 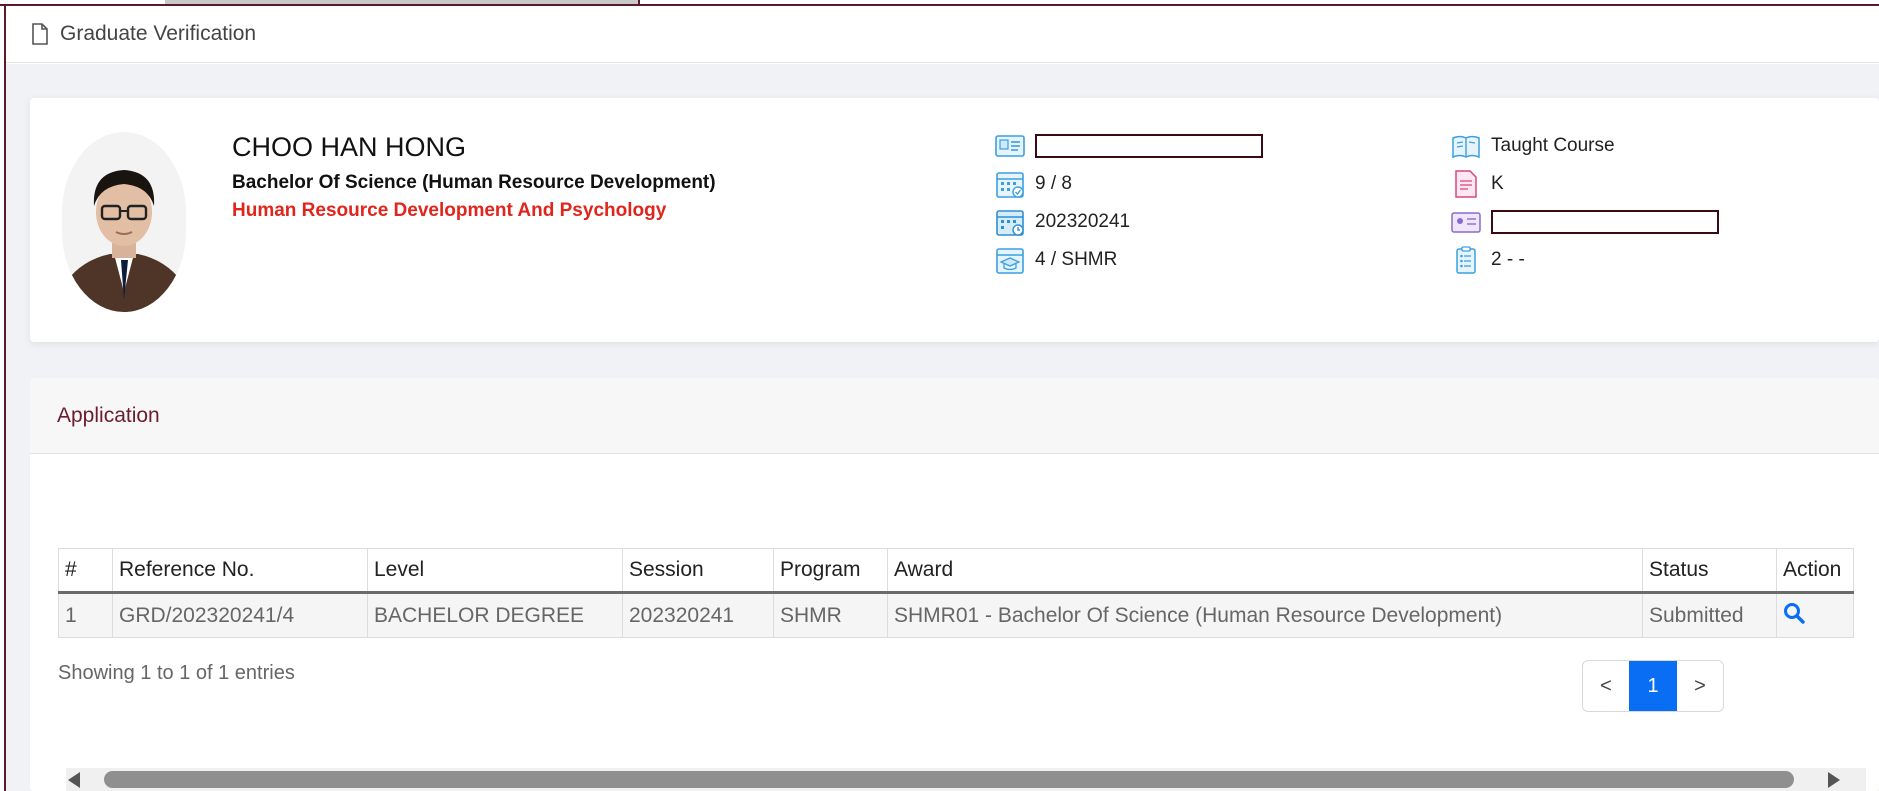 What do you see at coordinates (954, 416) in the screenshot?
I see `application-header: Application` at bounding box center [954, 416].